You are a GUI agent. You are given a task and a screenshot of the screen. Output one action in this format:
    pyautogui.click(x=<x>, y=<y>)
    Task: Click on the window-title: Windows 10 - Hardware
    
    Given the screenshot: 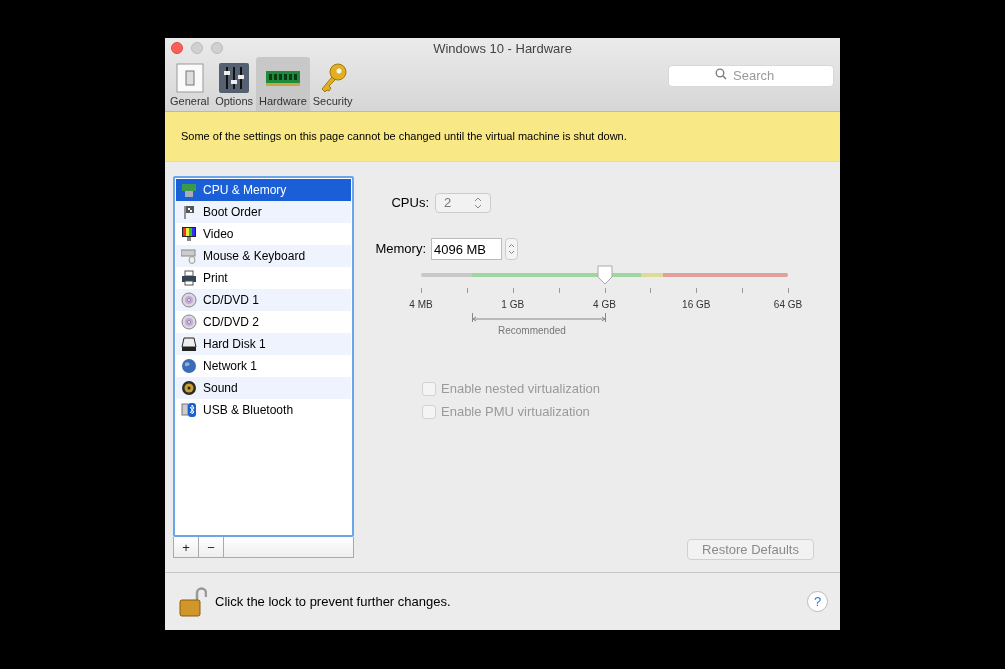 What is the action you would take?
    pyautogui.click(x=502, y=49)
    